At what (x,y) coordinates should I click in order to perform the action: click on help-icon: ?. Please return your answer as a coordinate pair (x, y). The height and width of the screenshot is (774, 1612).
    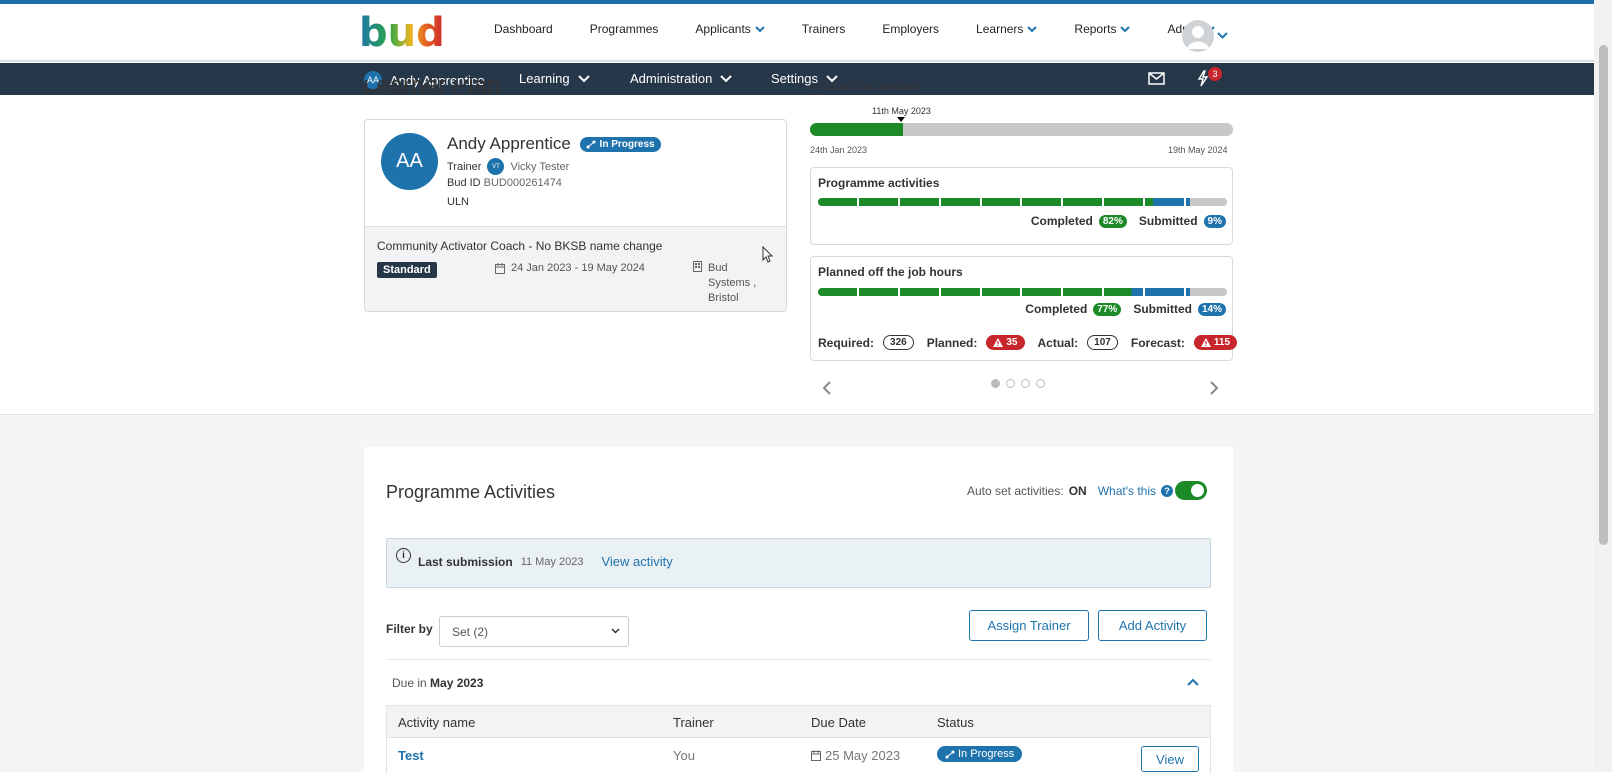
    Looking at the image, I should click on (1167, 491).